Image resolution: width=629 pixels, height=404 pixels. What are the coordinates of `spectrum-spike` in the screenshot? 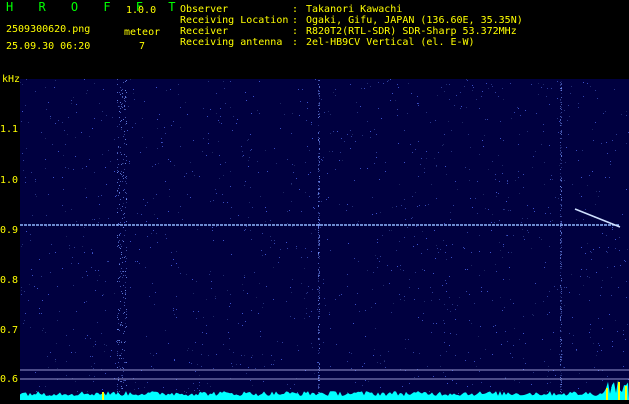 It's located at (103, 396).